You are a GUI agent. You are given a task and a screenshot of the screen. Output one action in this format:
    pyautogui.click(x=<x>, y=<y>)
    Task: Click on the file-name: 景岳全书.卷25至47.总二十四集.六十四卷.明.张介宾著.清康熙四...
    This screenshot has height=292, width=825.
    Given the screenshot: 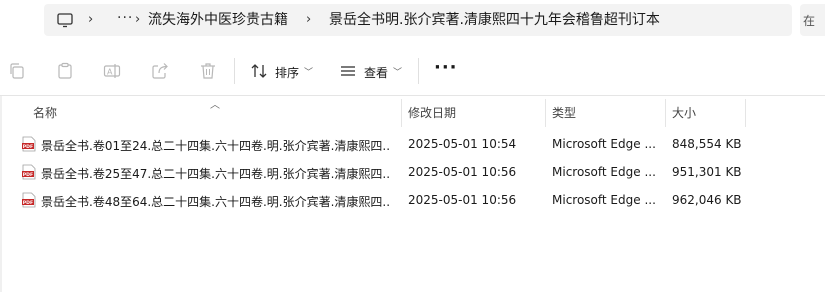 What is the action you would take?
    pyautogui.click(x=216, y=173)
    